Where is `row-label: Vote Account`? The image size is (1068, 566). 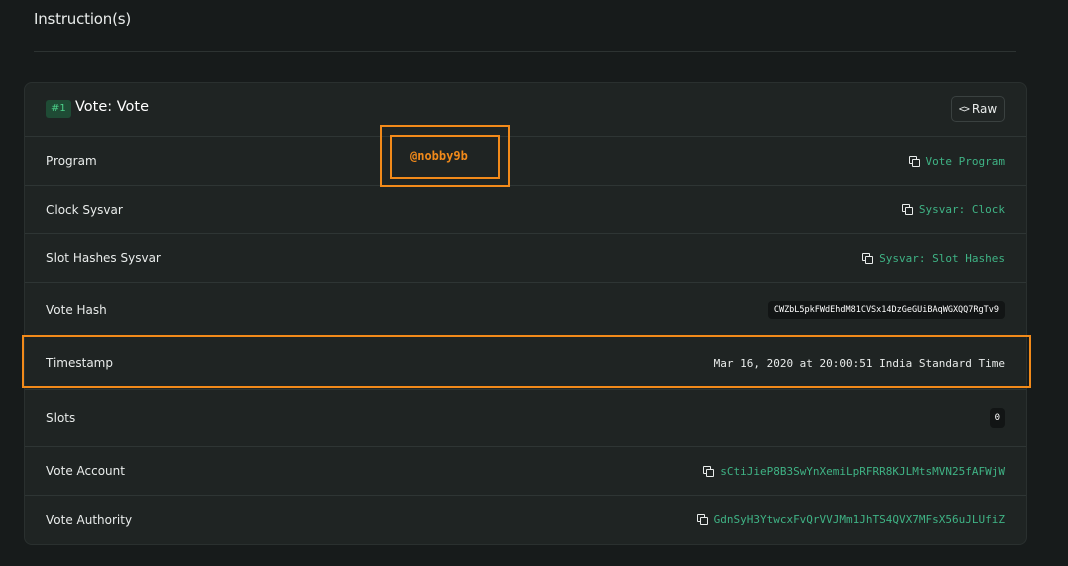
row-label: Vote Account is located at coordinates (85, 471).